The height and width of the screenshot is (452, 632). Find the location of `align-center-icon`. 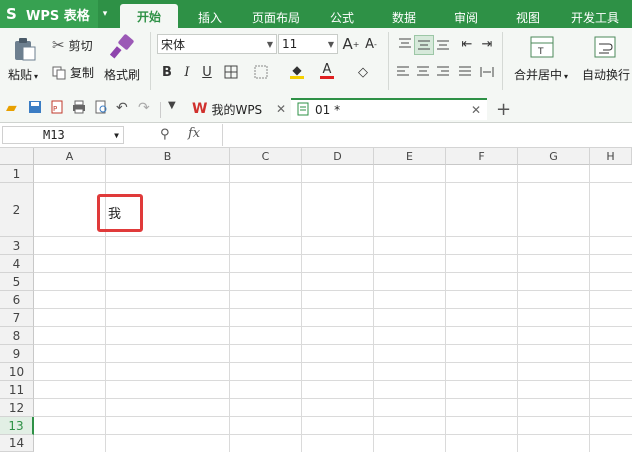

align-center-icon is located at coordinates (423, 72).